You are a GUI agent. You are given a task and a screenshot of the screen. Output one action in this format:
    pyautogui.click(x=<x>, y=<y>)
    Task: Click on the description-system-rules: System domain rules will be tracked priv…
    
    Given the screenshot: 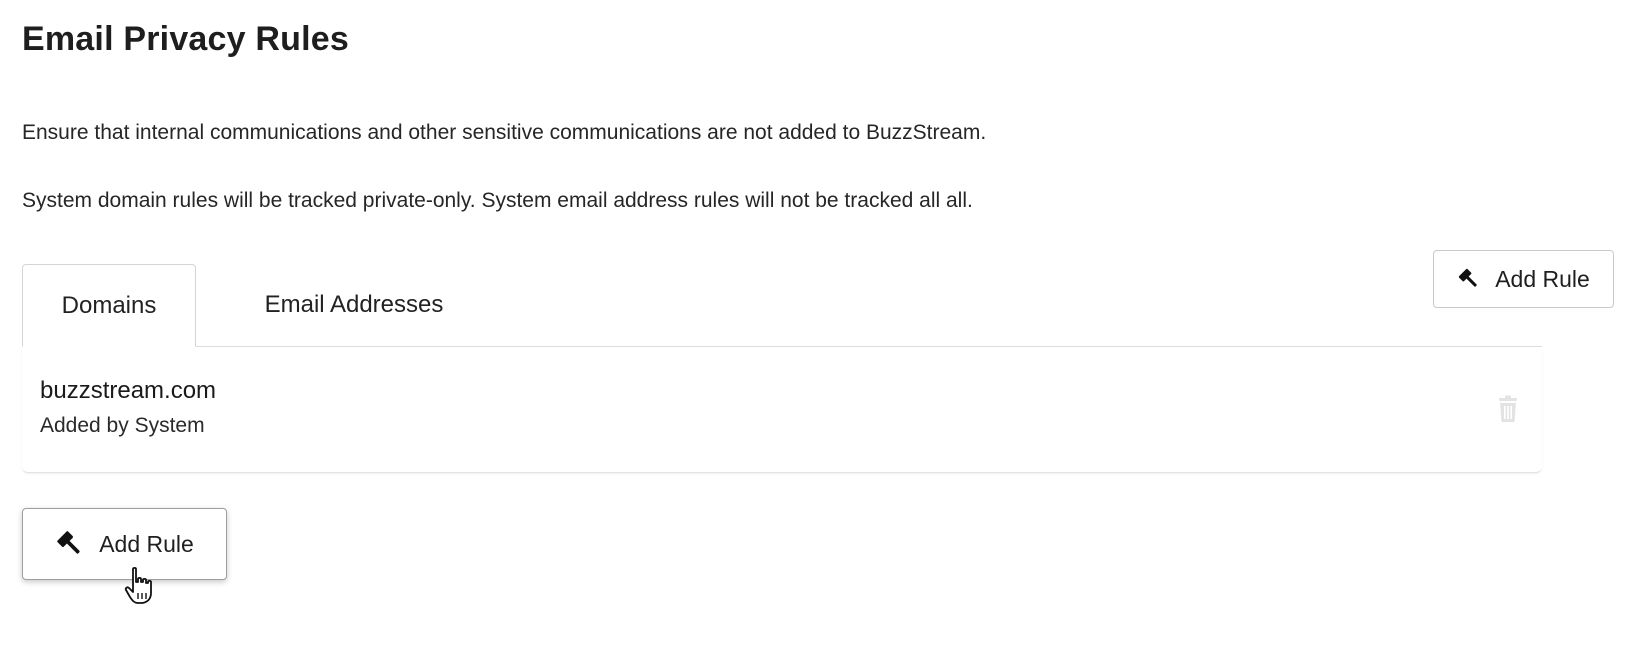 What is the action you would take?
    pyautogui.click(x=497, y=200)
    